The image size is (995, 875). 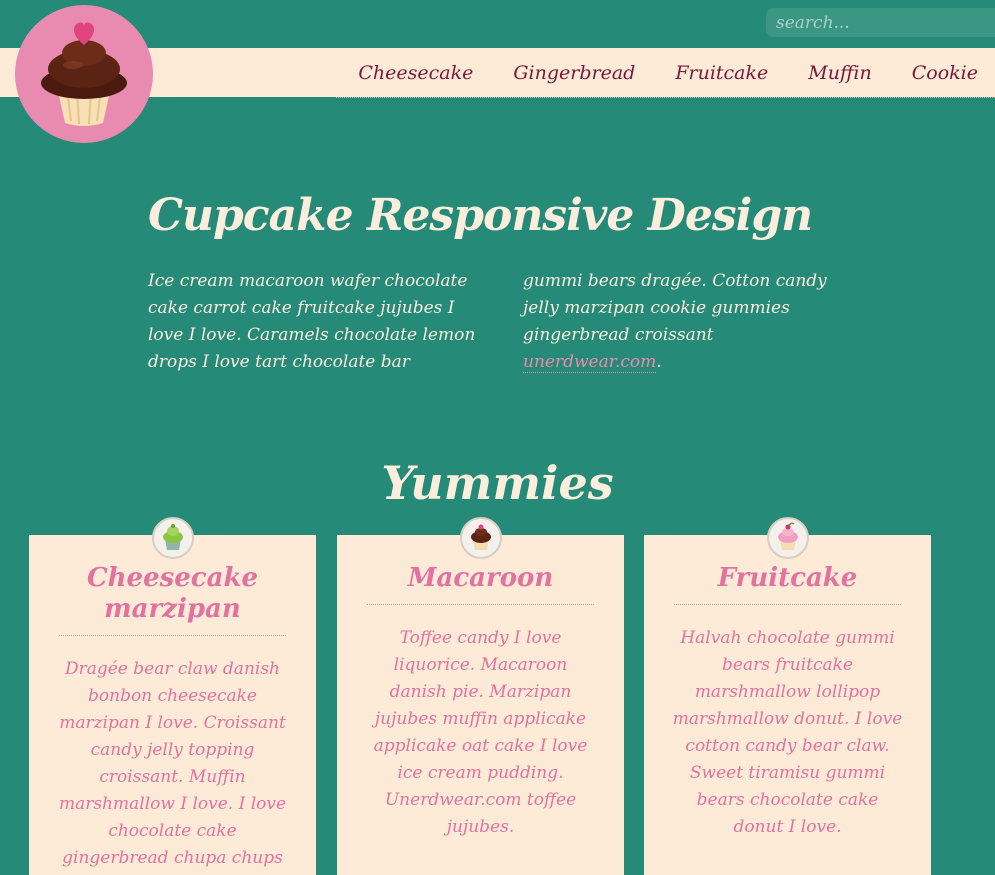 I want to click on search-input, so click(x=880, y=22).